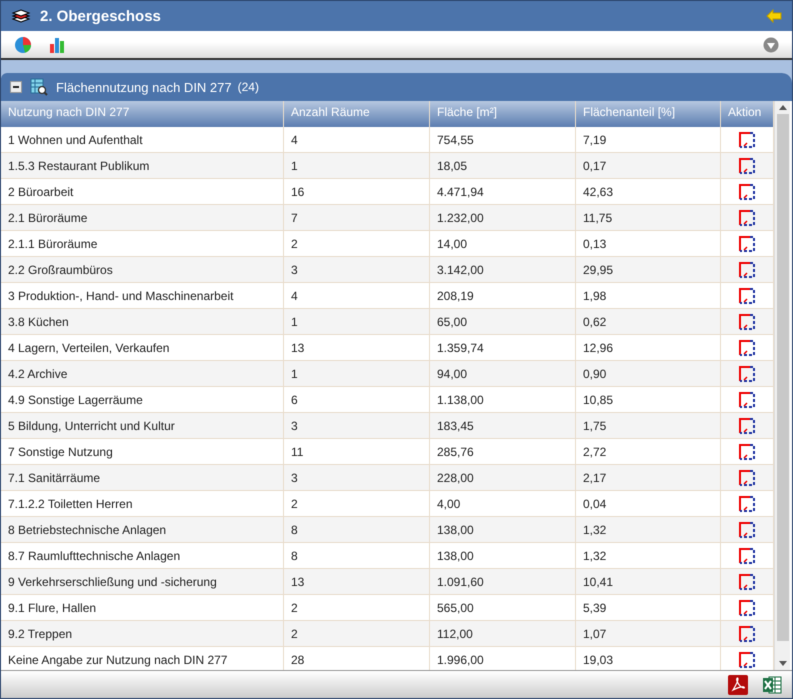 This screenshot has height=699, width=793. What do you see at coordinates (648, 425) in the screenshot?
I see `table-cell: 1,75` at bounding box center [648, 425].